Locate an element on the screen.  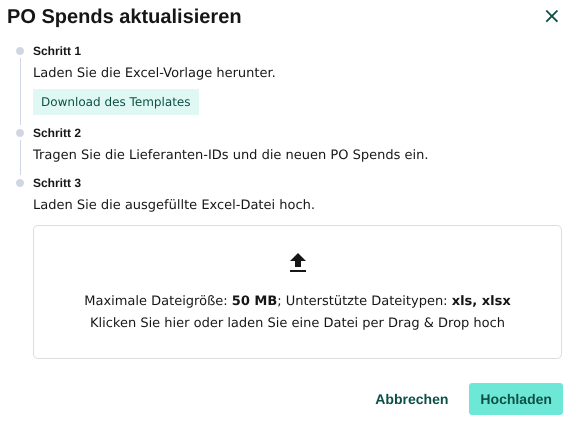
cancel-button: Abbrechen is located at coordinates (412, 399).